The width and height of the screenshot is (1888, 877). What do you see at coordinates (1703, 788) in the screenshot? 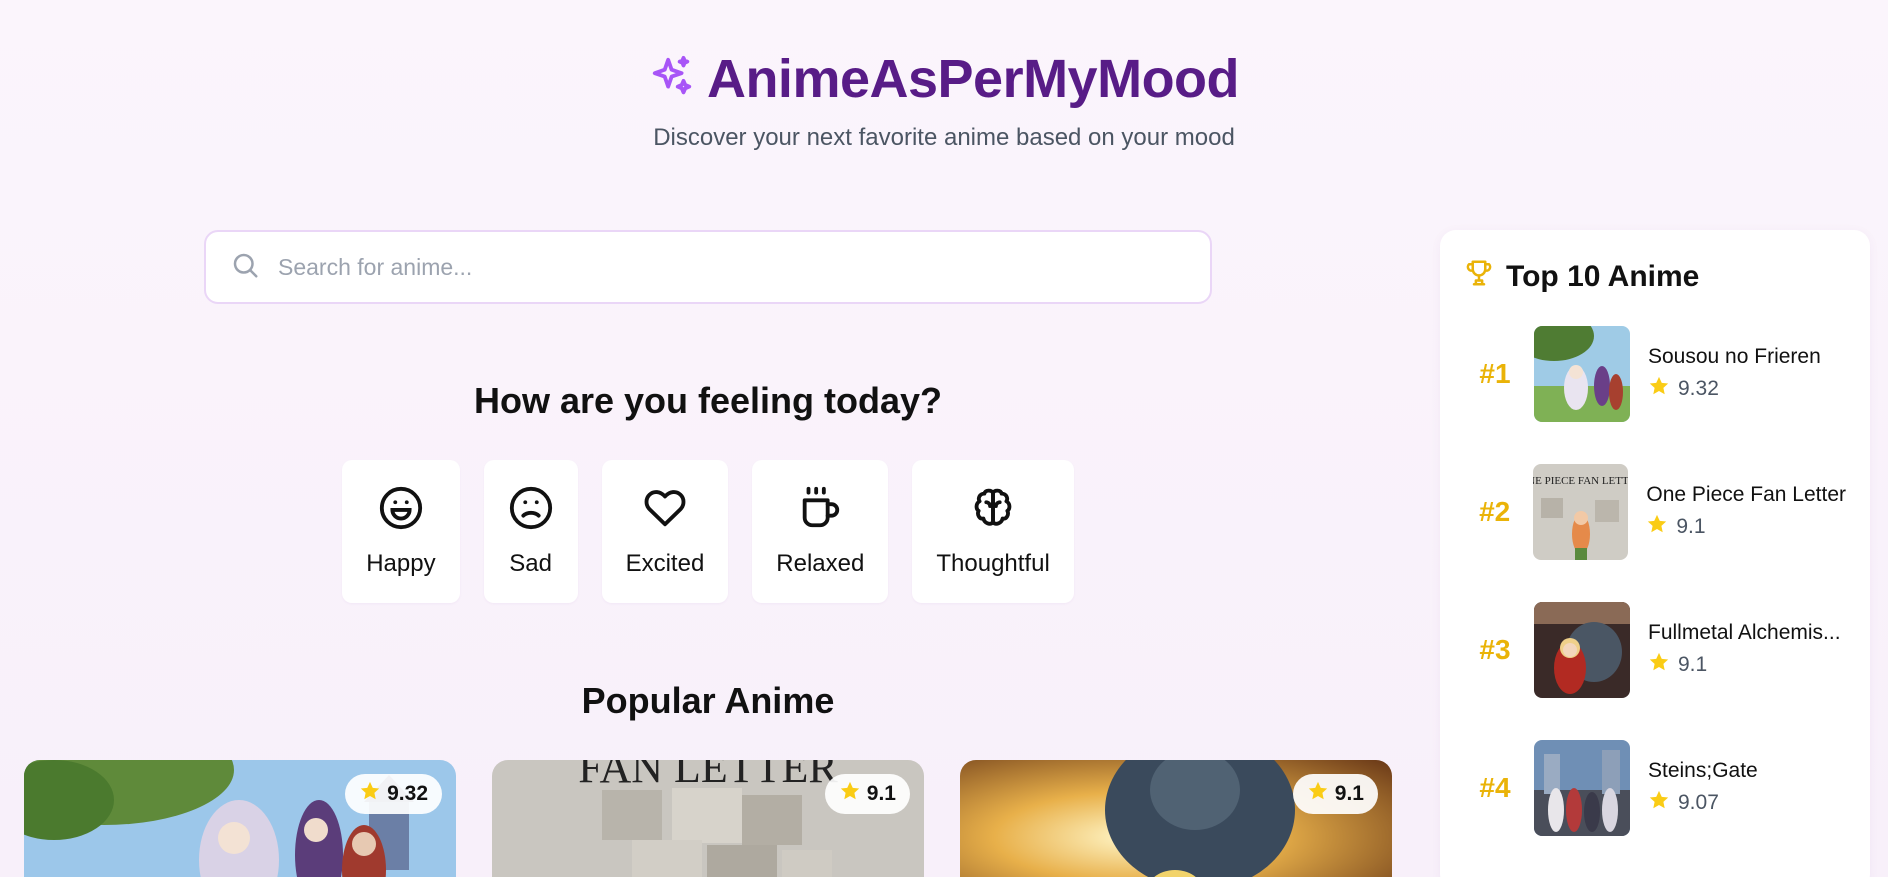
I see `anime-info: Steins;Gate 9.07` at bounding box center [1703, 788].